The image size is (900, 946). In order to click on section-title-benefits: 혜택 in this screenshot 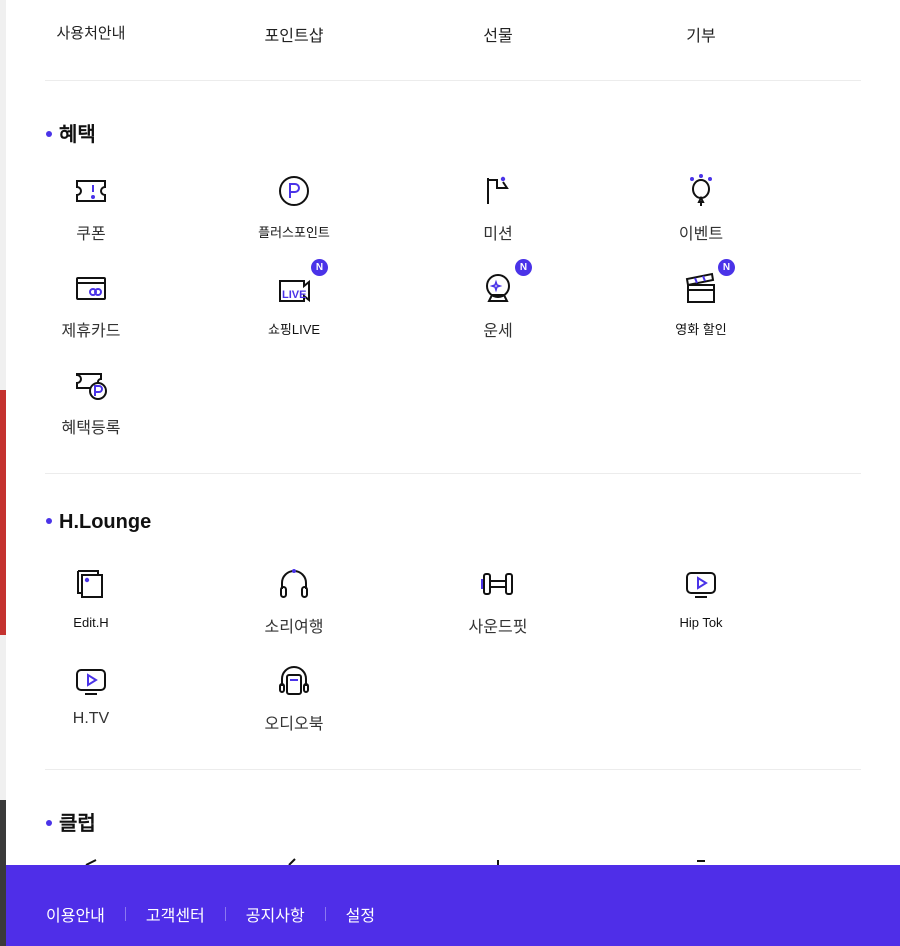, I will do `click(71, 132)`.